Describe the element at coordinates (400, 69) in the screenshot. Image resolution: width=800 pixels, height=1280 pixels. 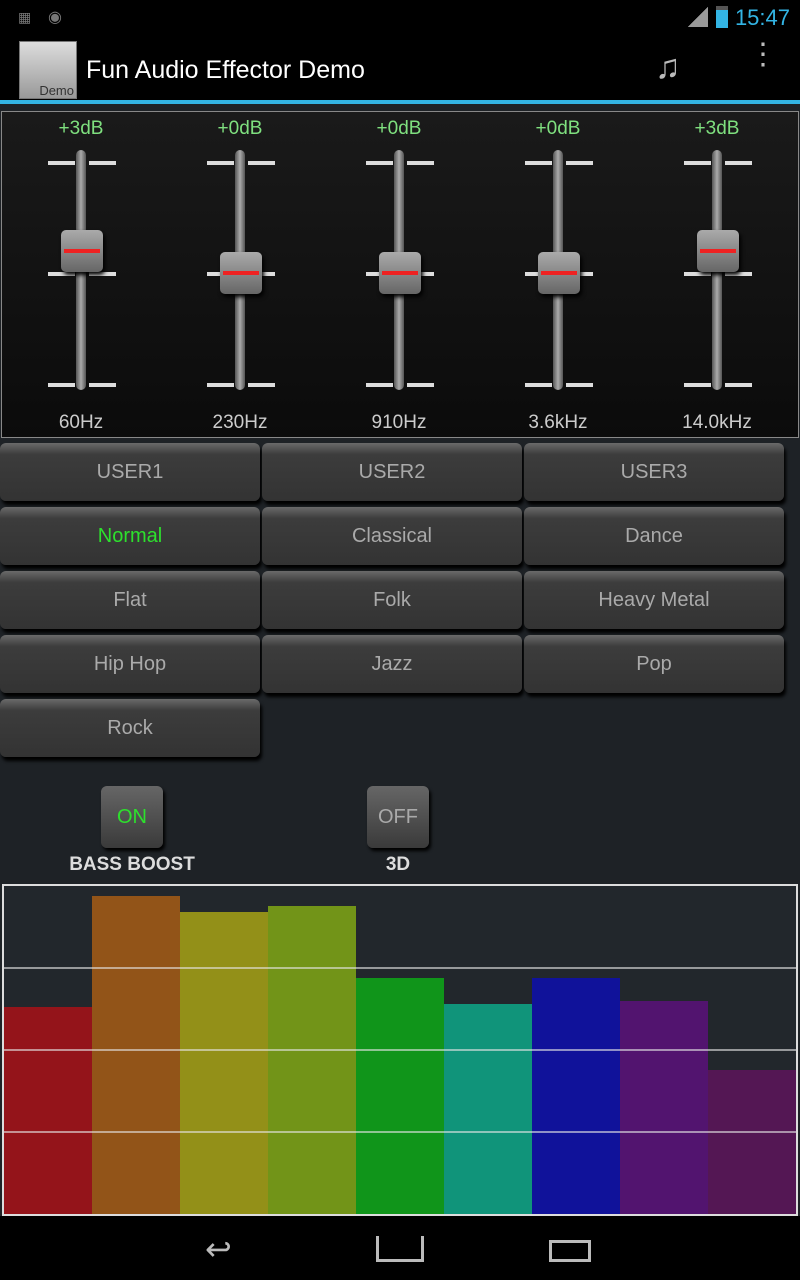
I see `action-bar: Demo Fun Audio Effector Demo ♫ ⋮` at that location.